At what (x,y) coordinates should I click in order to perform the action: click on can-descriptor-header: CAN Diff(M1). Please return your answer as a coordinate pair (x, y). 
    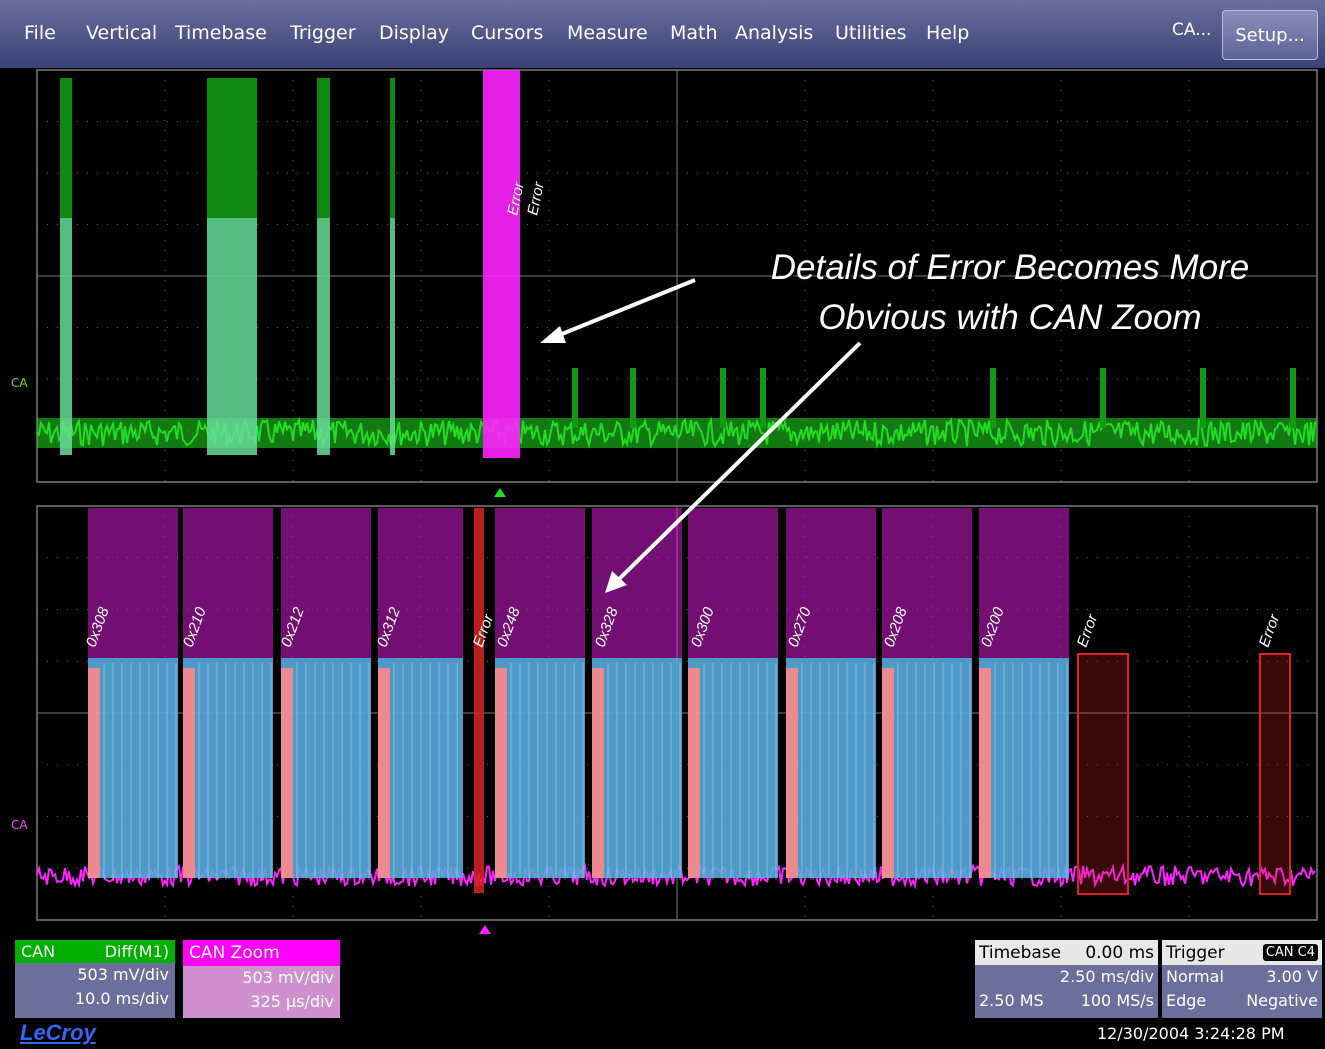
    Looking at the image, I should click on (95, 951).